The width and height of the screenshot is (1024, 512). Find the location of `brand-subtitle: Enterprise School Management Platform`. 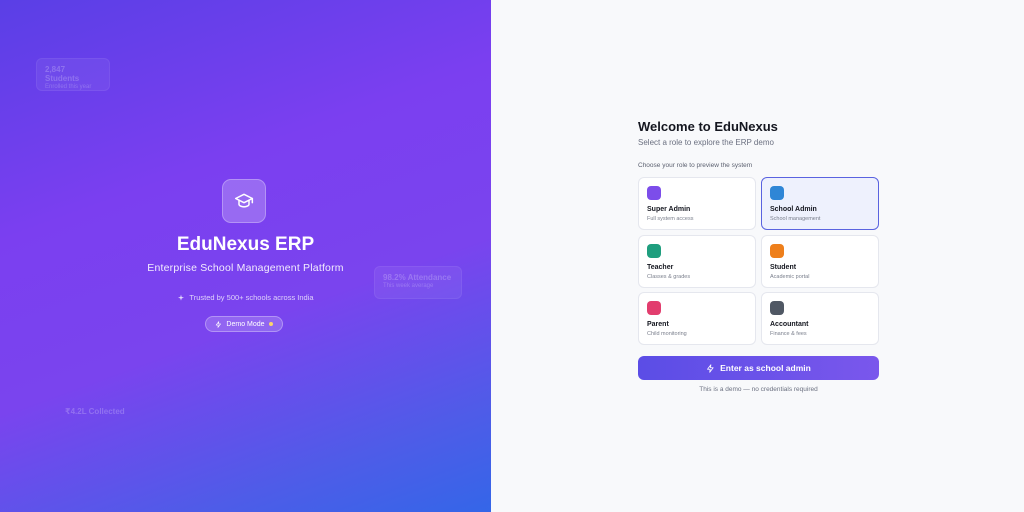

brand-subtitle: Enterprise School Management Platform is located at coordinates (245, 268).